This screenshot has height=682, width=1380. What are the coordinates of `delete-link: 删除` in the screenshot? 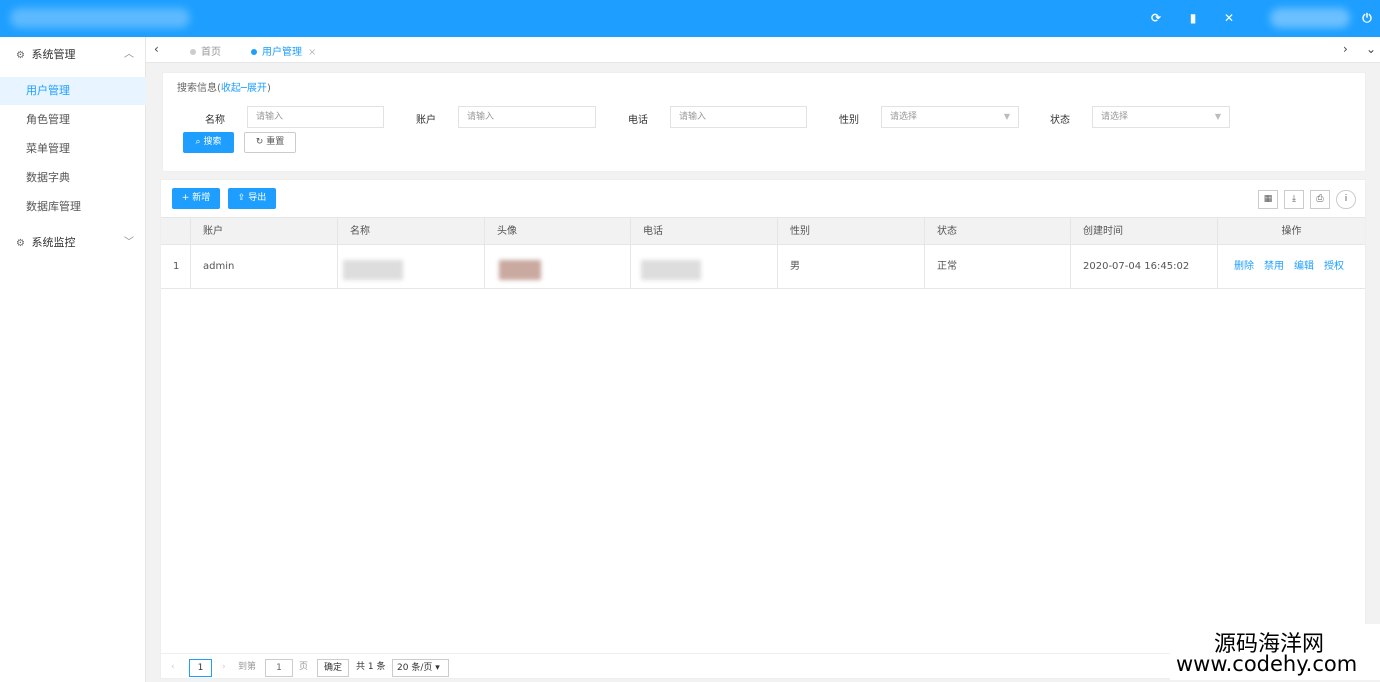 It's located at (1244, 266).